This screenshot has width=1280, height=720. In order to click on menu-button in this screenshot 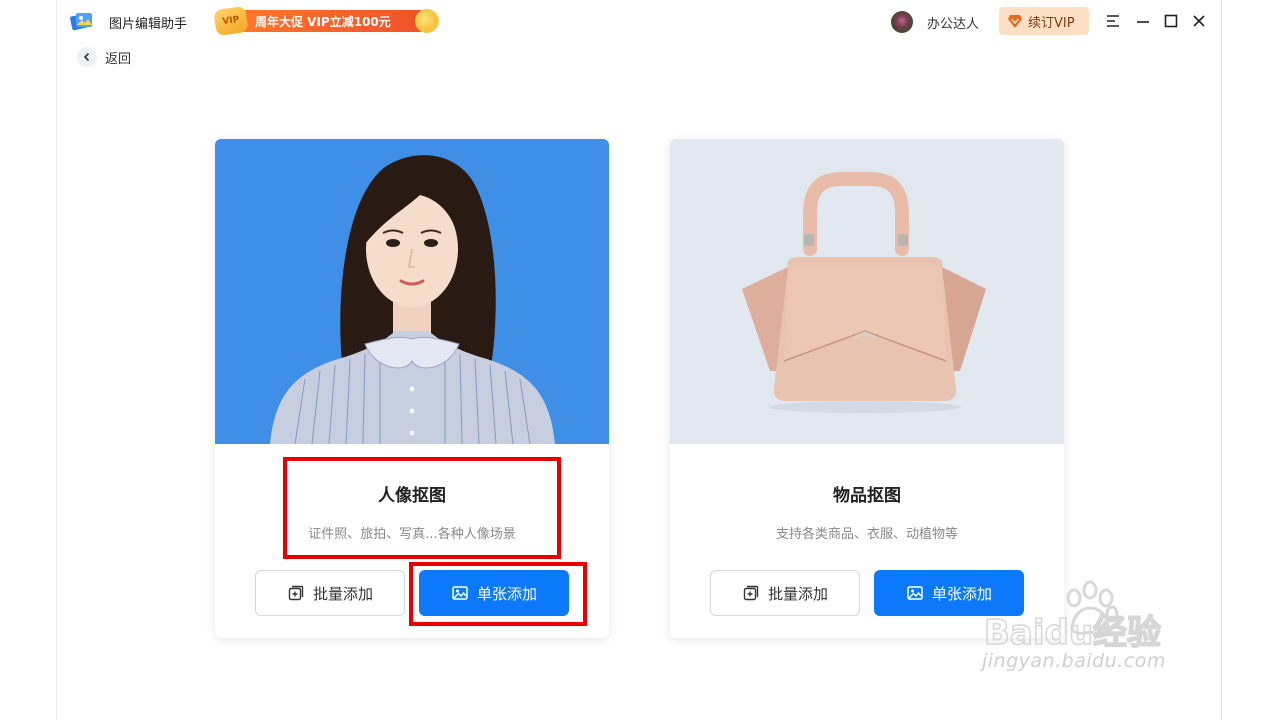, I will do `click(1113, 21)`.